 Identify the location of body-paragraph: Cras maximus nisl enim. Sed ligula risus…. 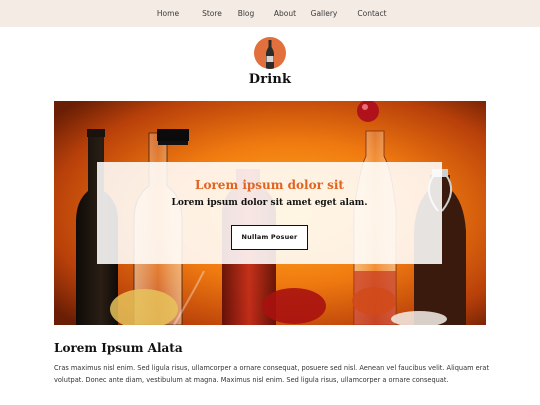
(272, 374).